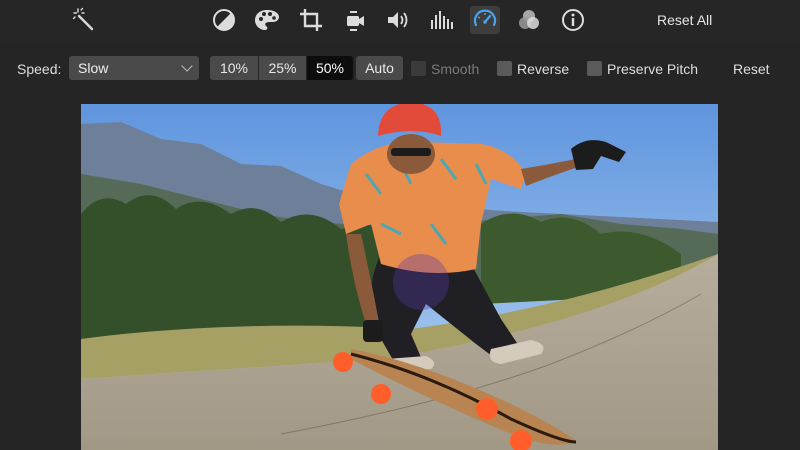  What do you see at coordinates (282, 68) in the screenshot?
I see `speed-preset-25-button: 25%` at bounding box center [282, 68].